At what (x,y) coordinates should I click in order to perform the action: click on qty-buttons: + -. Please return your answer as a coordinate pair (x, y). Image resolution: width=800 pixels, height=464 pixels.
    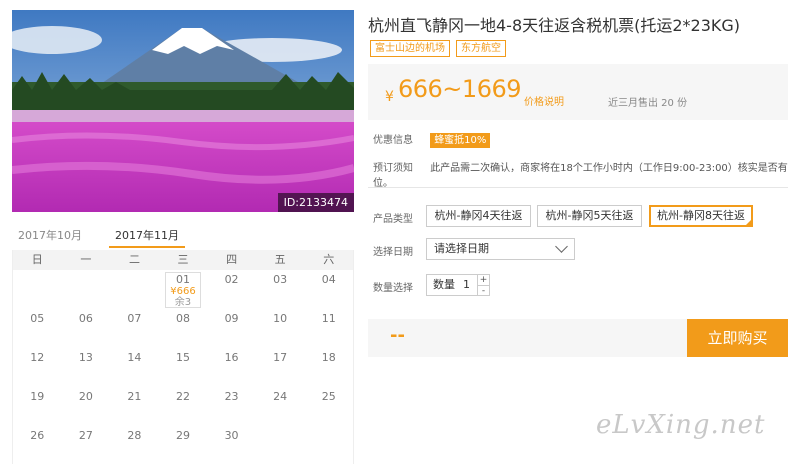
    Looking at the image, I should click on (483, 285).